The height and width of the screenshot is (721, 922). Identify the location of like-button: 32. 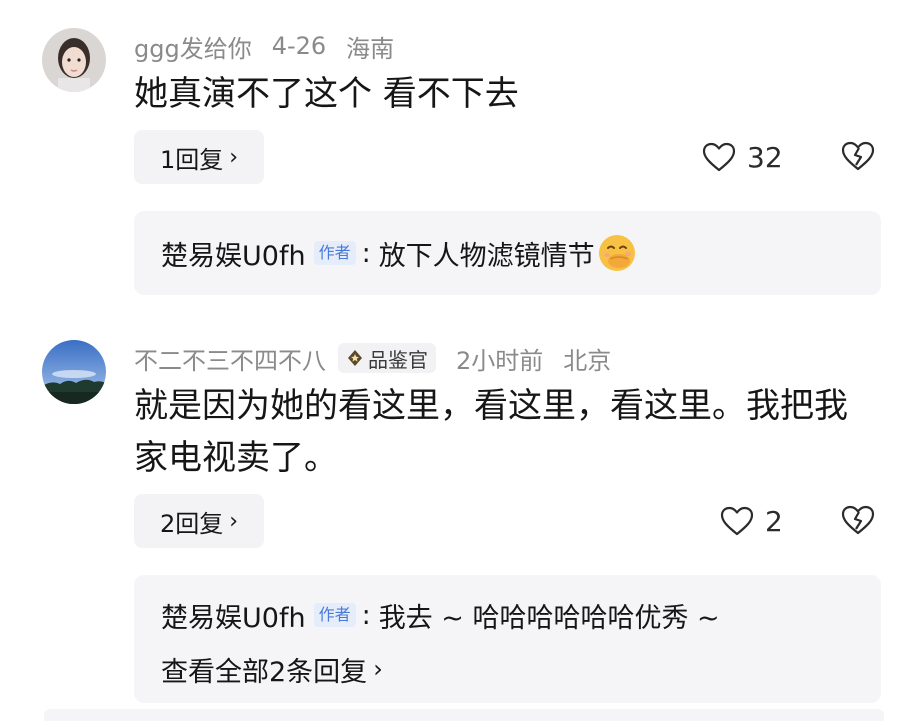
(742, 157).